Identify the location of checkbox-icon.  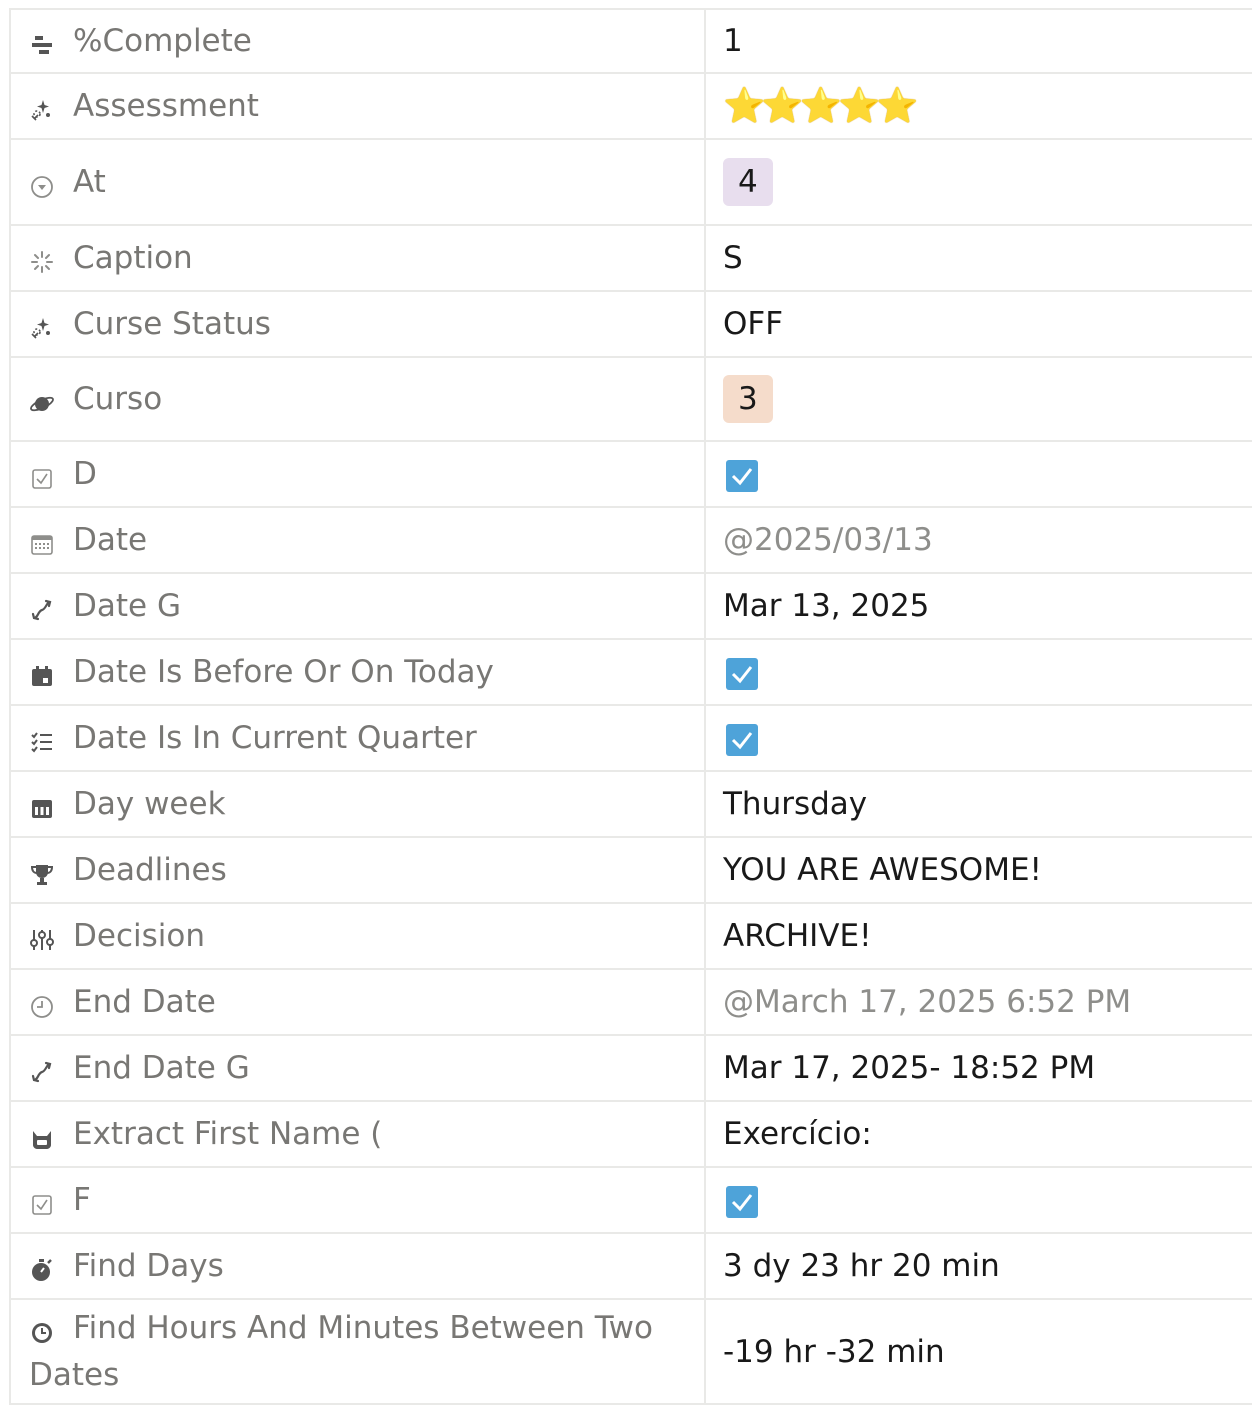
(42, 478).